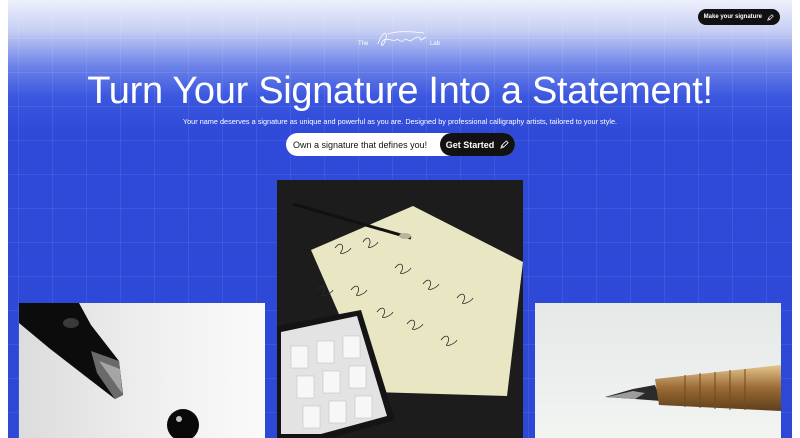 Image resolution: width=800 pixels, height=438 pixels. Describe the element at coordinates (400, 91) in the screenshot. I see `hero-title: Turn Your Signature Into a Statement!` at that location.